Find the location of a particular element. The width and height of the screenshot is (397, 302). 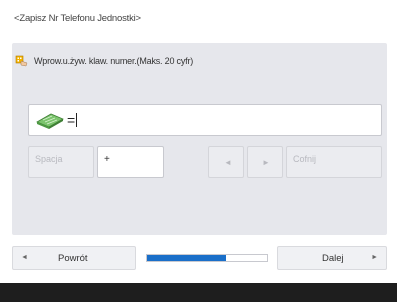

cursor-right-key: ► is located at coordinates (265, 162).